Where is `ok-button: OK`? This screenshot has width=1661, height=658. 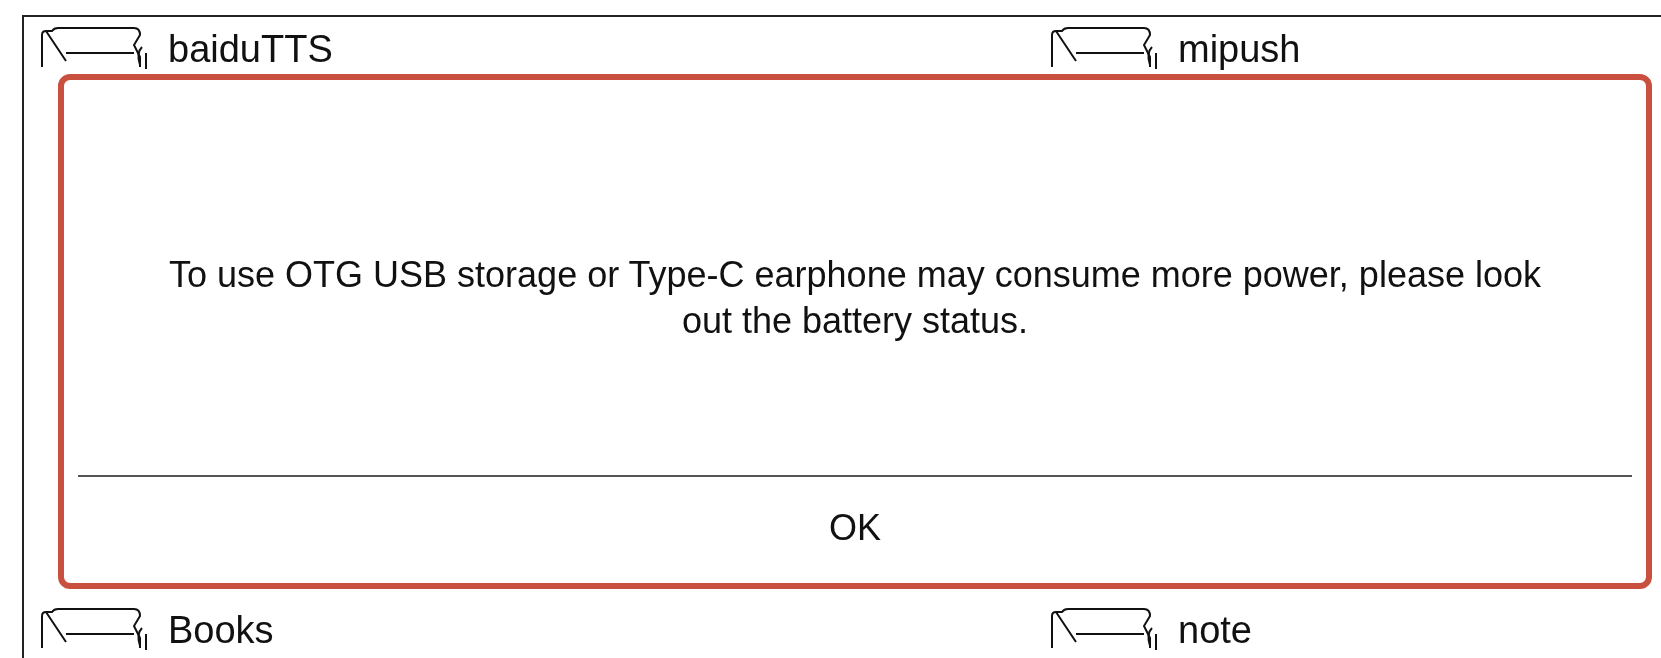
ok-button: OK is located at coordinates (855, 528).